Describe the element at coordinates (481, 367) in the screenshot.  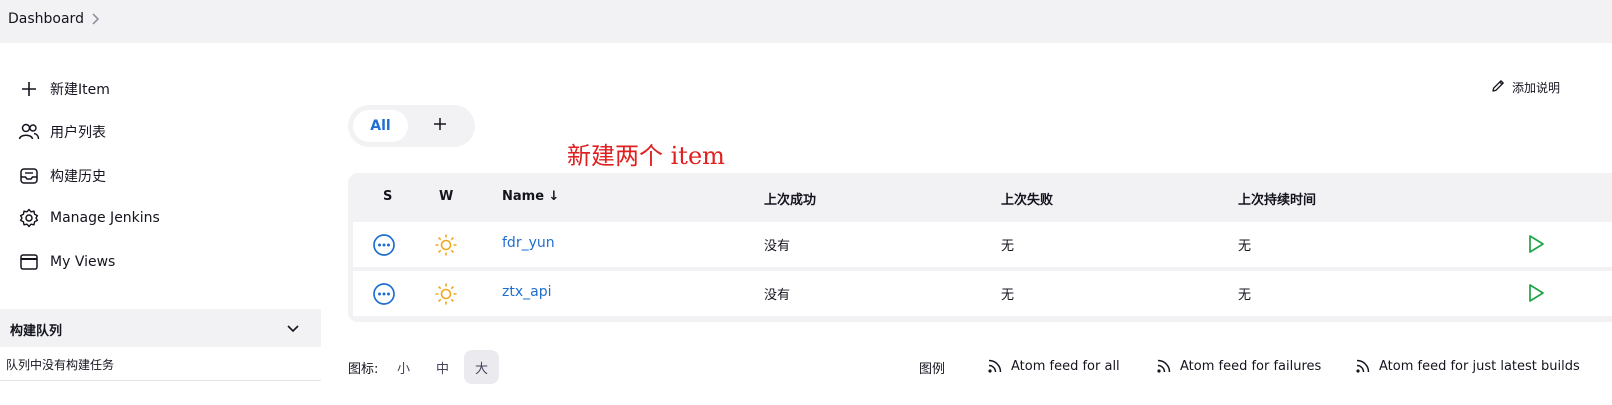
I see `icon-size-large: 大` at that location.